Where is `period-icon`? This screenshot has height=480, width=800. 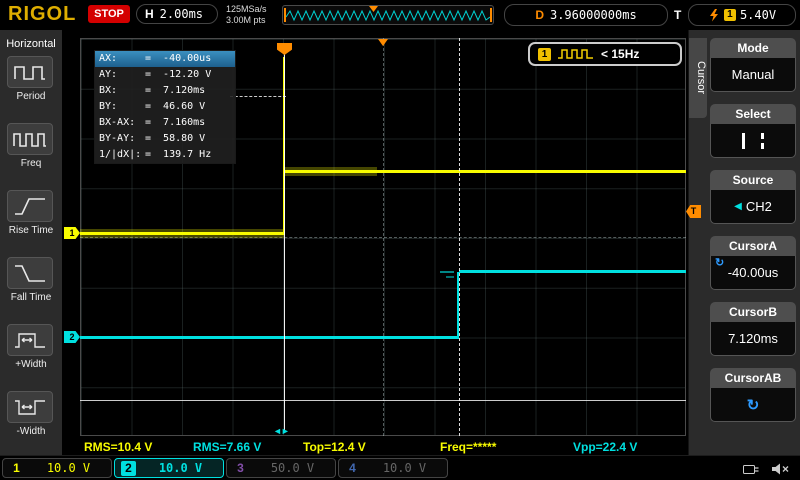
period-icon is located at coordinates (30, 72).